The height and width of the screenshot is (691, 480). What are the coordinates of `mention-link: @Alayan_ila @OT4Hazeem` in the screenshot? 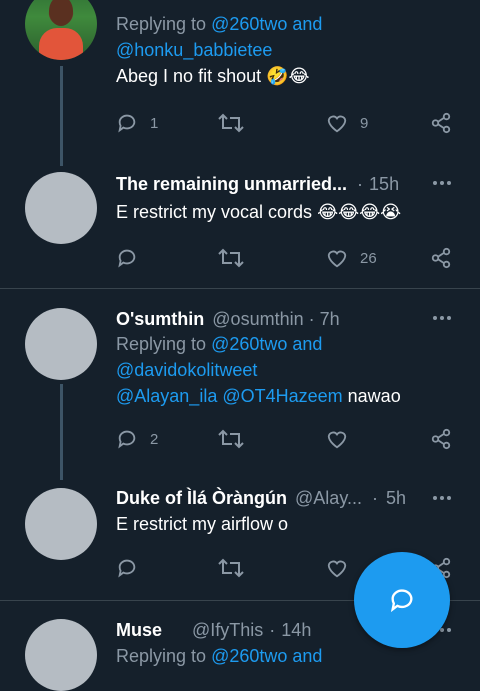 It's located at (229, 396).